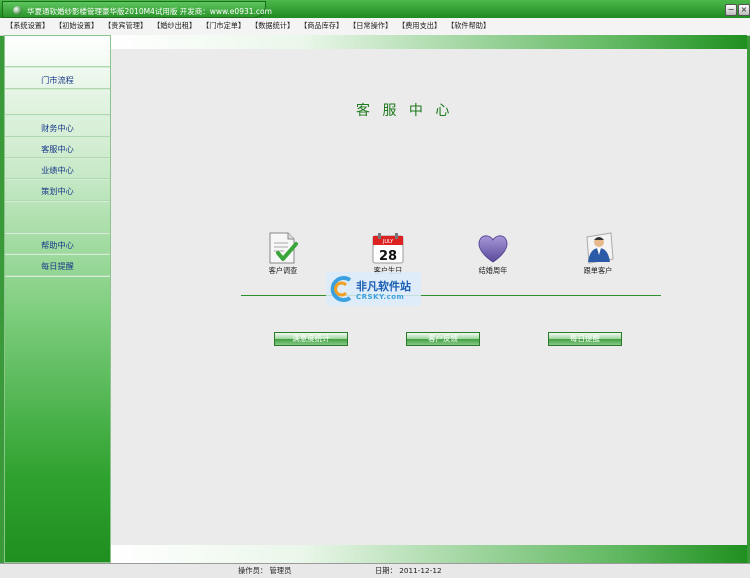  What do you see at coordinates (383, 286) in the screenshot?
I see `watermark-text: 非凡软件站` at bounding box center [383, 286].